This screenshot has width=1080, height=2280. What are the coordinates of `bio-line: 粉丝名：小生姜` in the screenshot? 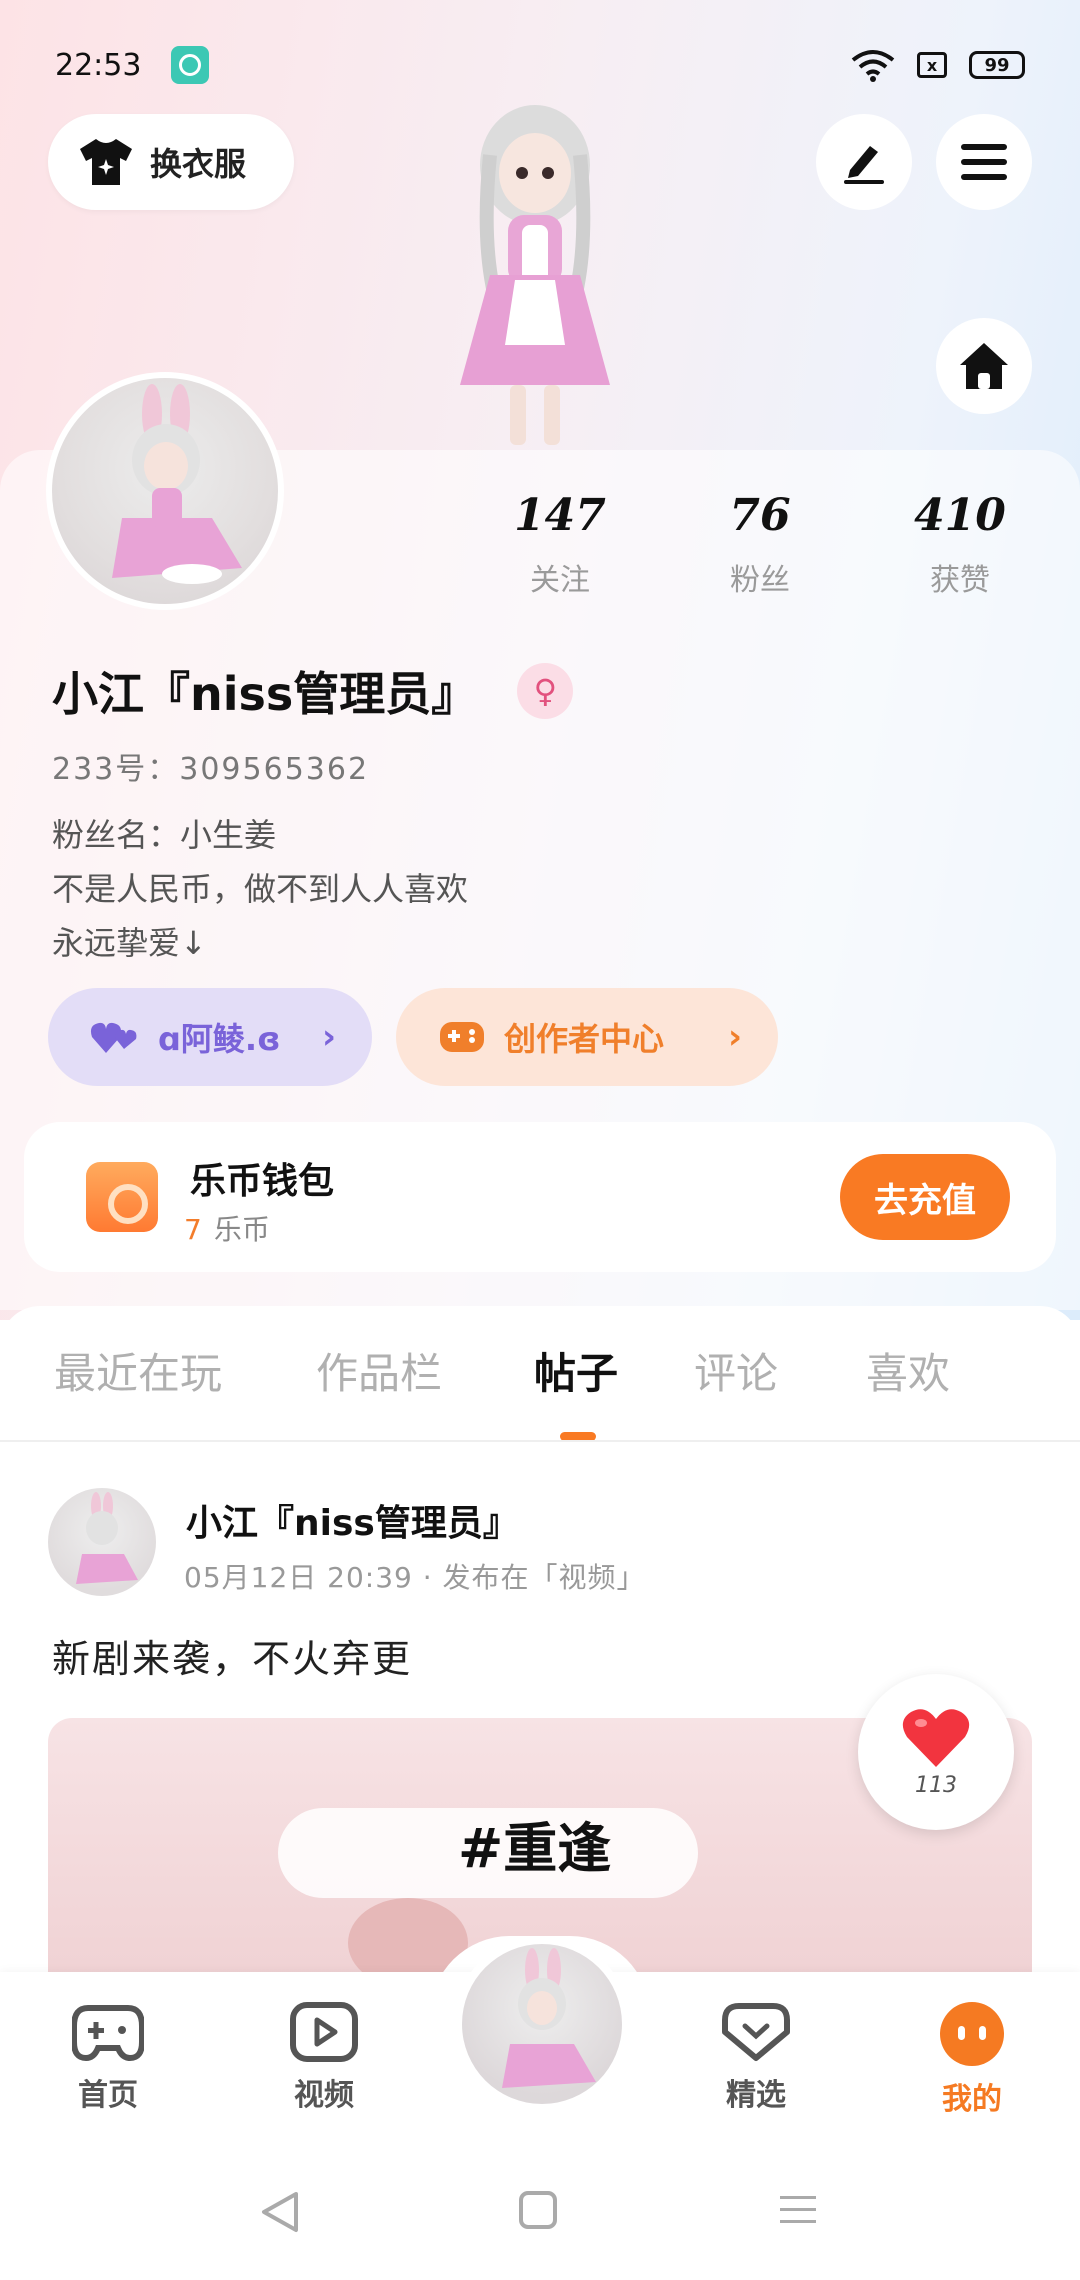 It's located at (164, 835).